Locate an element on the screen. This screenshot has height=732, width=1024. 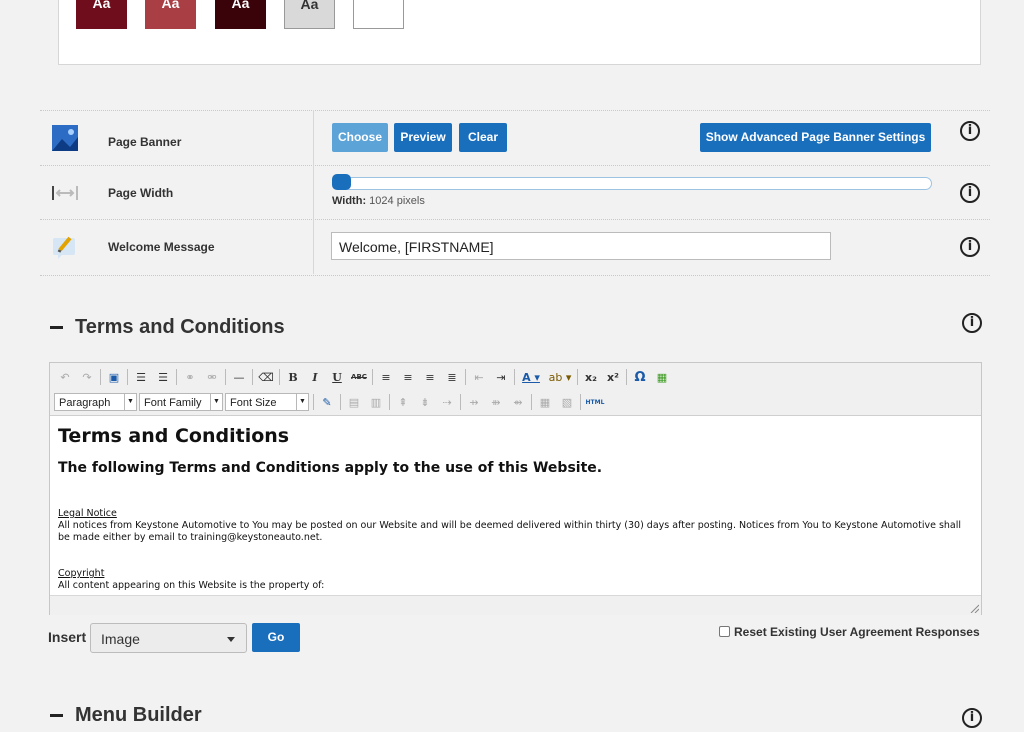
advanced-banner-settings-button: Show Advanced Page Banner Settings is located at coordinates (815, 137).